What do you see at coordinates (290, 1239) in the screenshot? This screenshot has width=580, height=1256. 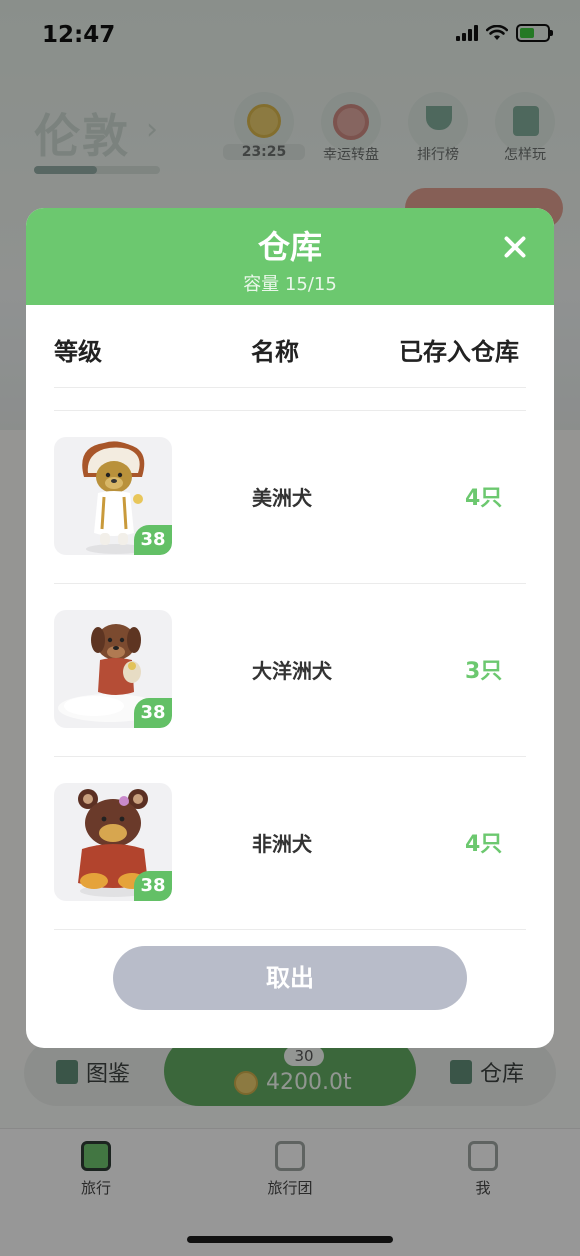 I see `home-indicator` at bounding box center [290, 1239].